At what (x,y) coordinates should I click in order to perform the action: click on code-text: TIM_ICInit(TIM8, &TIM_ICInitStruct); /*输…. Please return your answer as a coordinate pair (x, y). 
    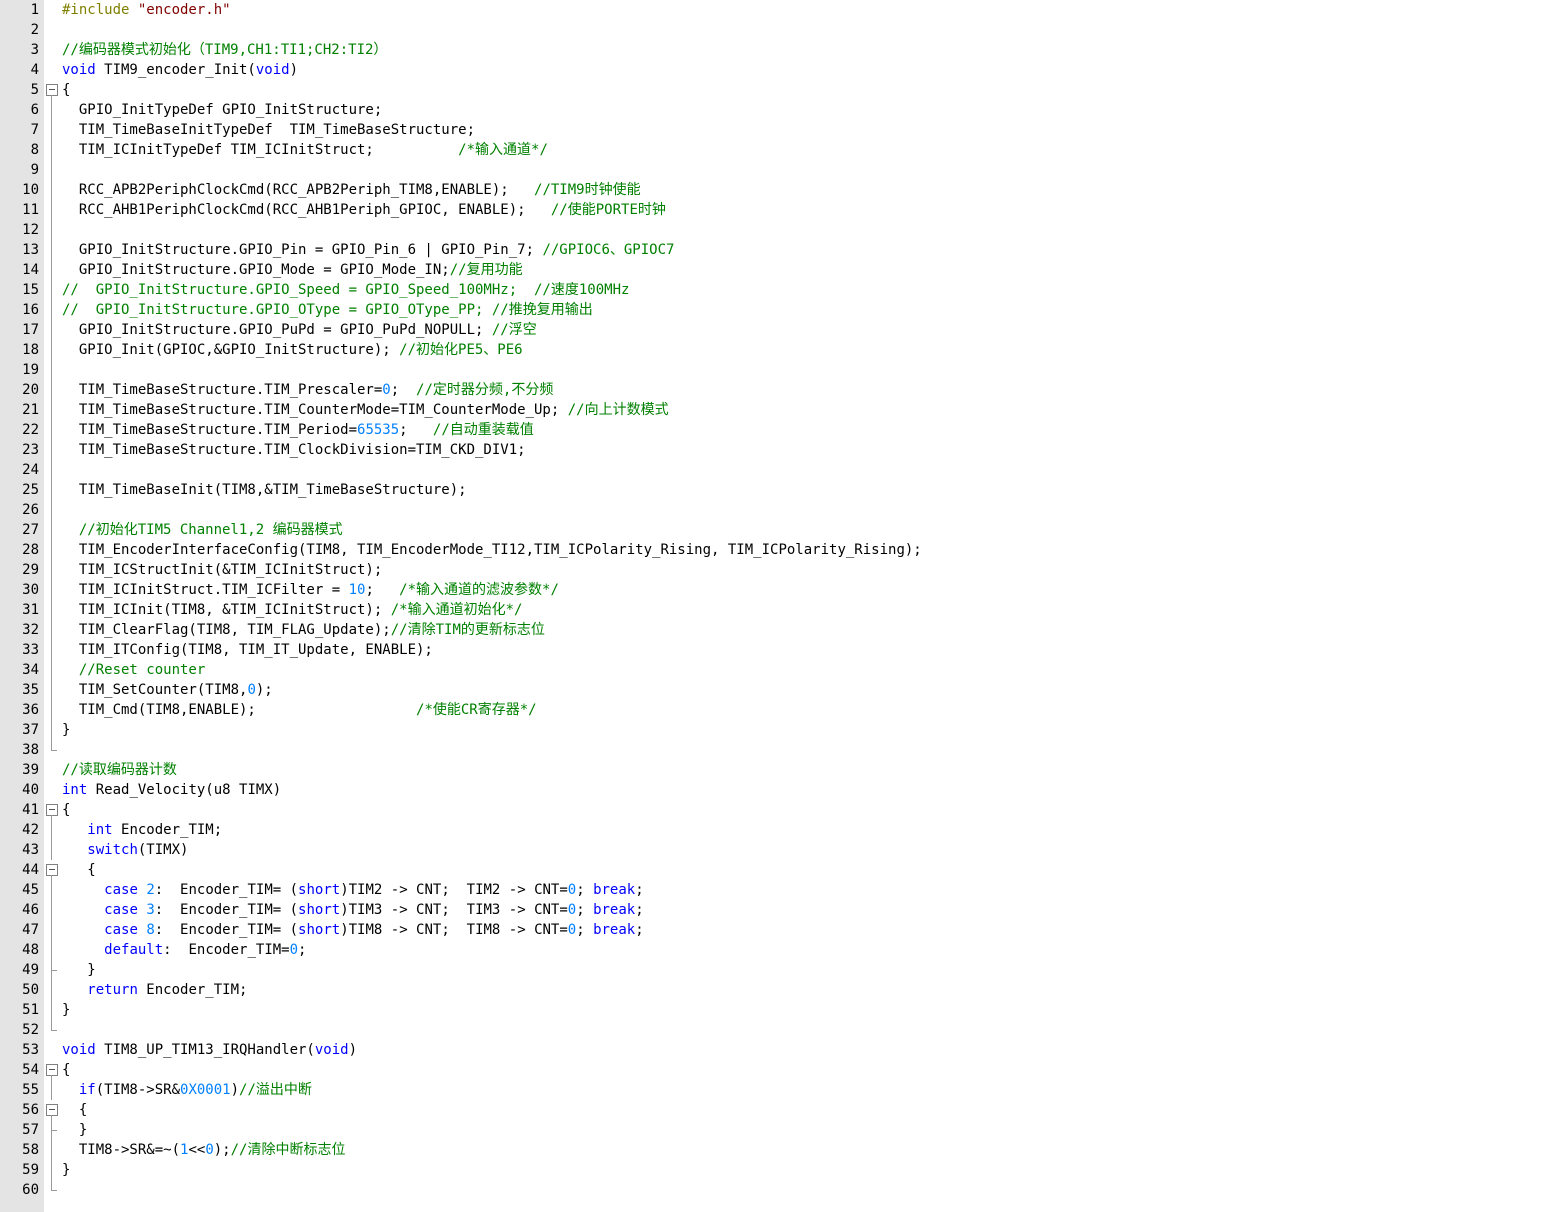
    Looking at the image, I should click on (292, 610).